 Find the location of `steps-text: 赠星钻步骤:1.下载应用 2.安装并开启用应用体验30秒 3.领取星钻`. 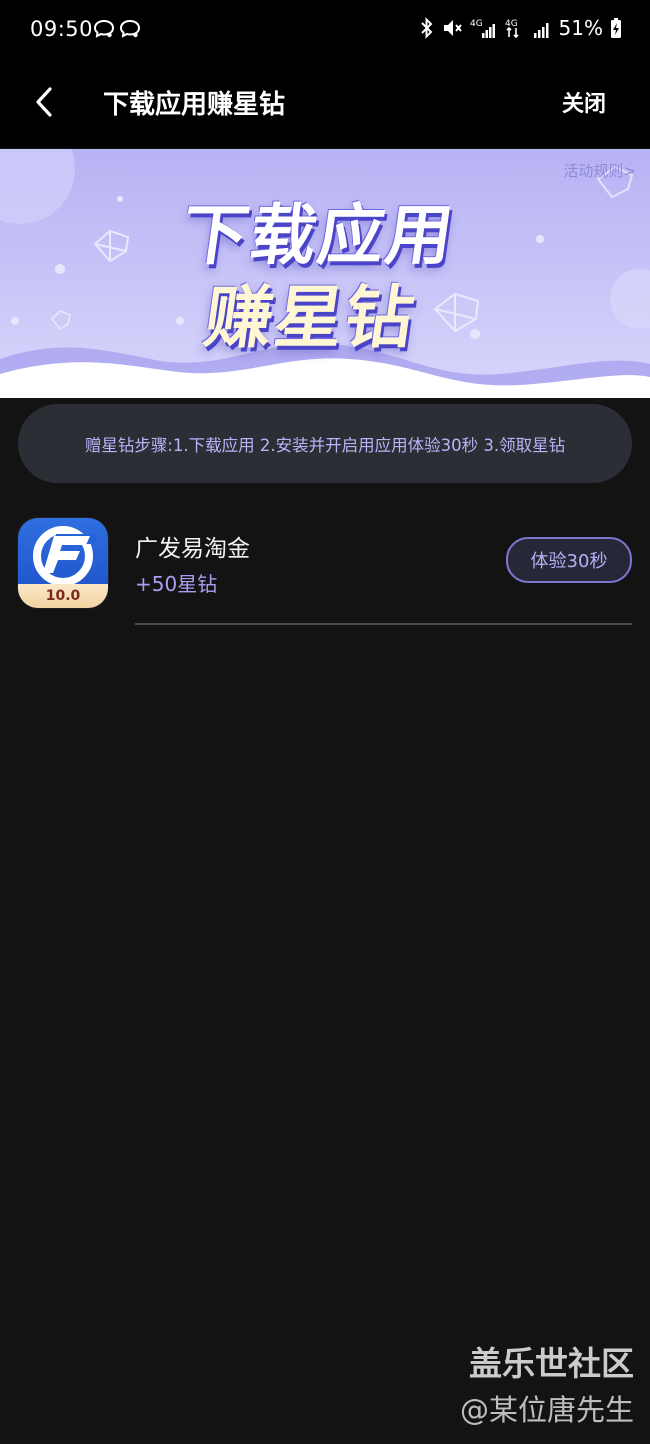

steps-text: 赠星钻步骤:1.下载应用 2.安装并开启用应用体验30秒 3.领取星钻 is located at coordinates (325, 445).